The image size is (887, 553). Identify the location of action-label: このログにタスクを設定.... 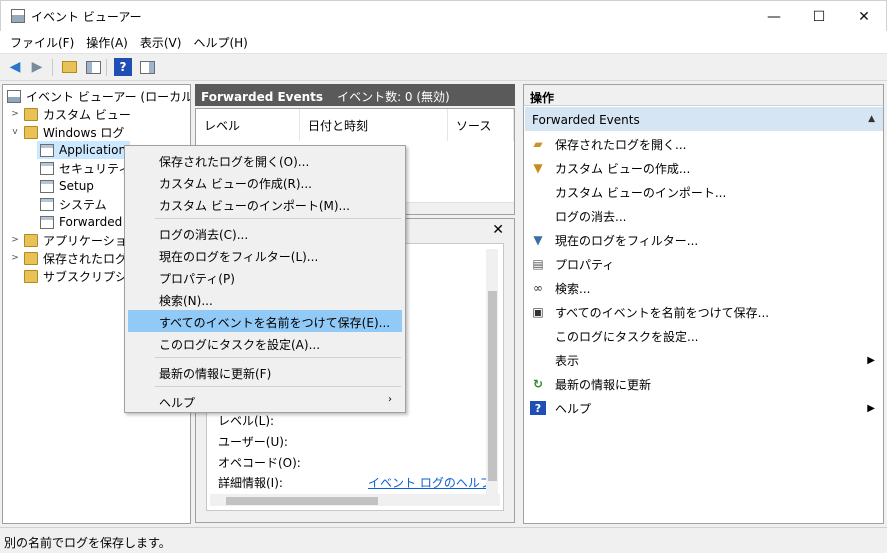
(627, 336).